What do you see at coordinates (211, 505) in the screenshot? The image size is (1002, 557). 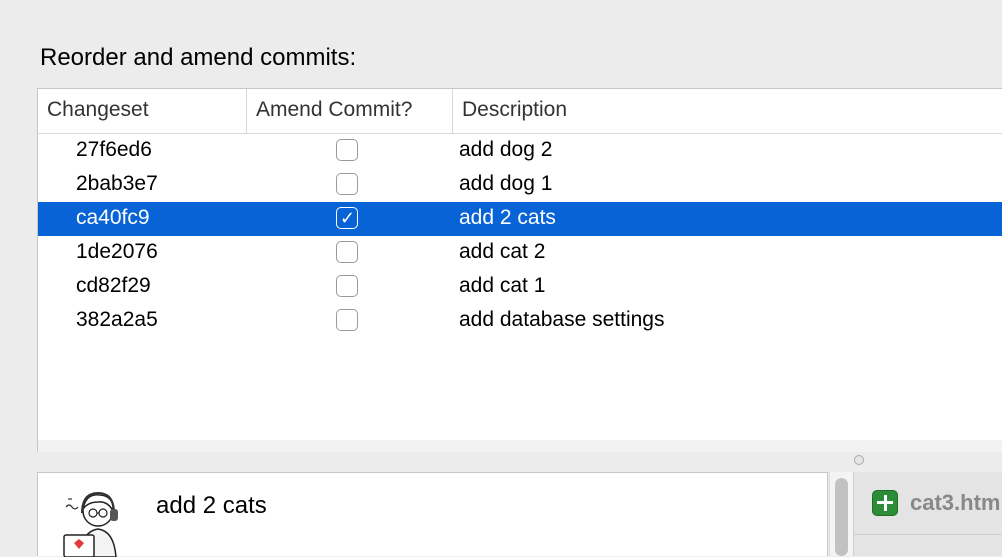 I see `commit-message: add 2 cats` at bounding box center [211, 505].